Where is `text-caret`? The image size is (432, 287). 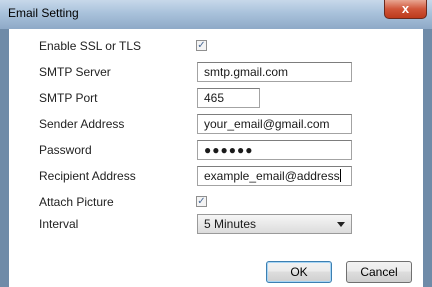 text-caret is located at coordinates (340, 175).